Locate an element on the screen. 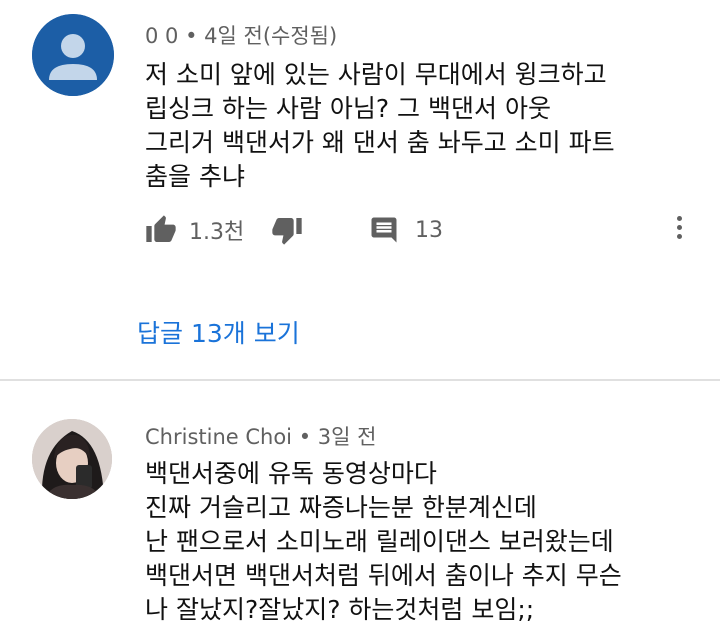 The image size is (720, 644). reply-comment-icon is located at coordinates (384, 230).